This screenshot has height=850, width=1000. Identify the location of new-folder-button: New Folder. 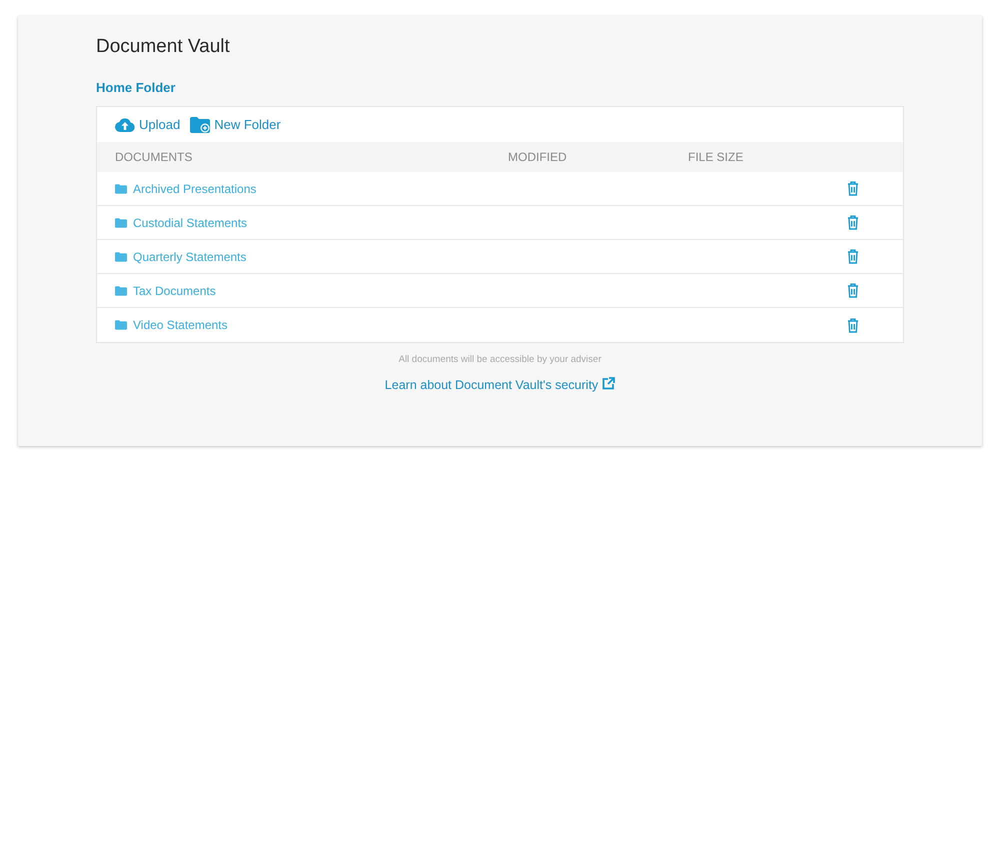
(235, 124).